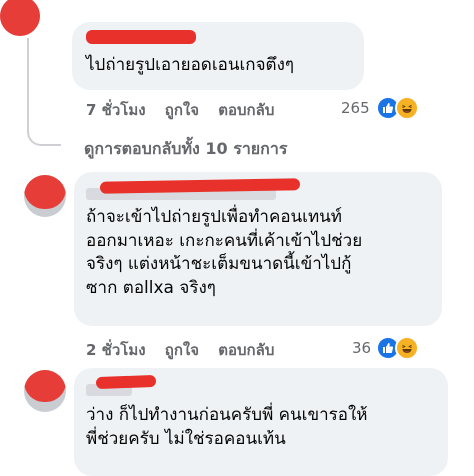 This screenshot has width=474, height=476. I want to click on comment-actions: 2 ชั่วโมง ถูกใจ ตอบกลับ, so click(180, 350).